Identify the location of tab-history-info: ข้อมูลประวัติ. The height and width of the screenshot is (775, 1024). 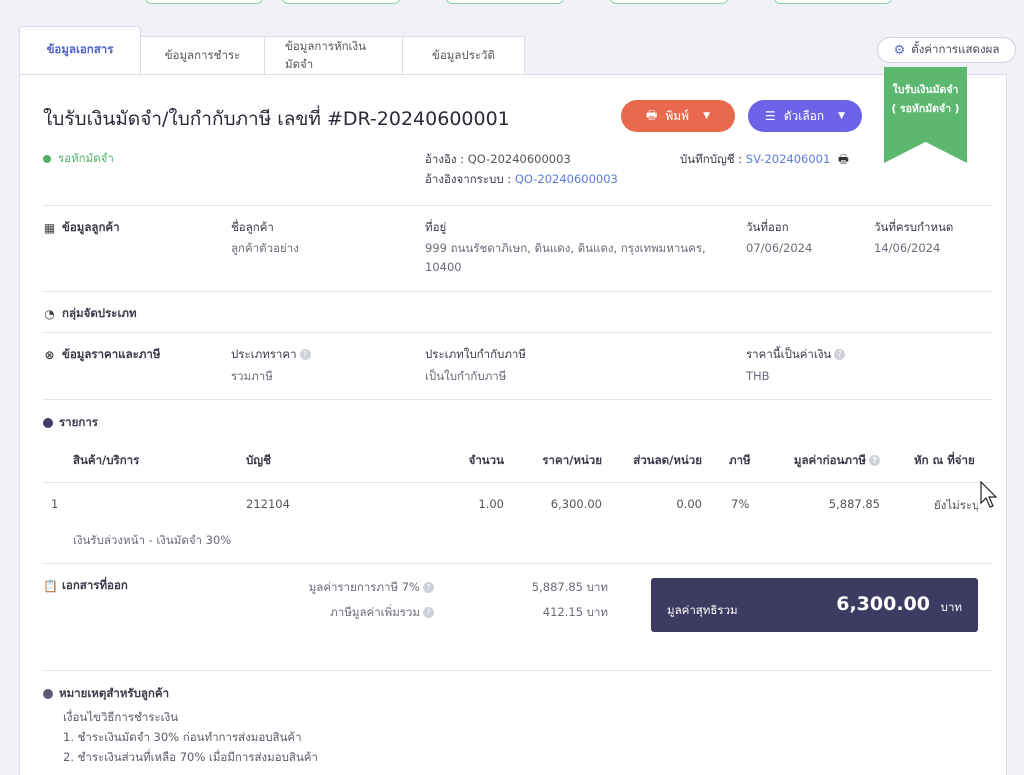
(464, 55).